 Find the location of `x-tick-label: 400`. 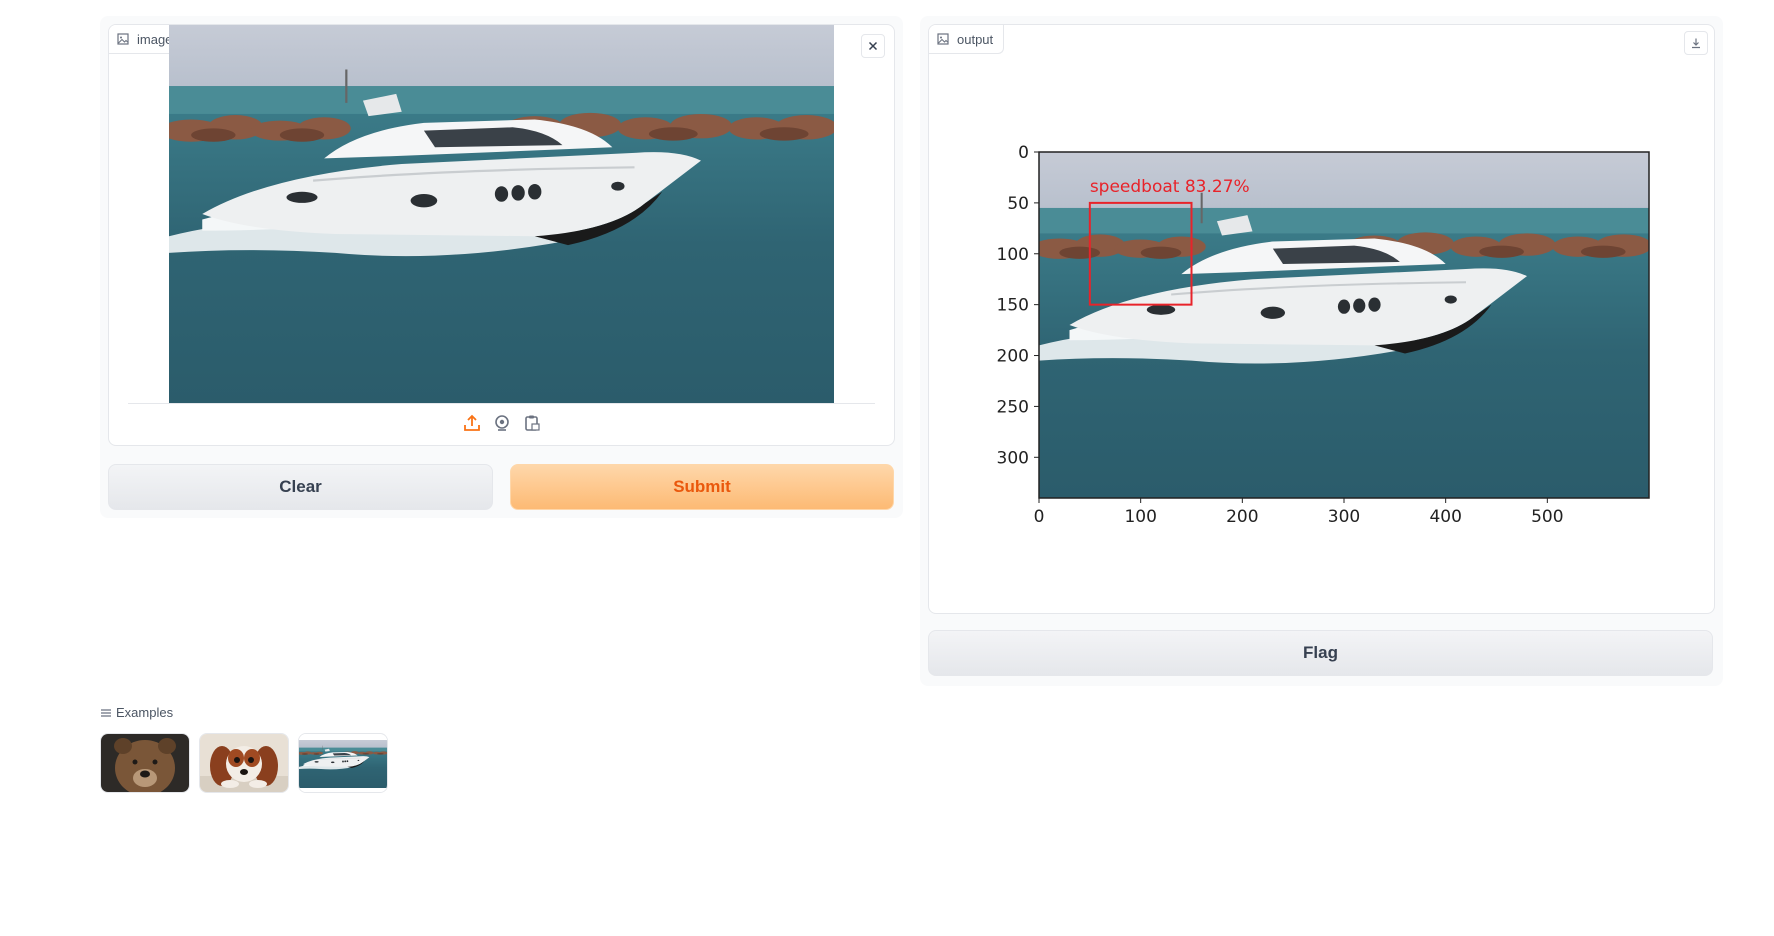

x-tick-label: 400 is located at coordinates (1445, 517).